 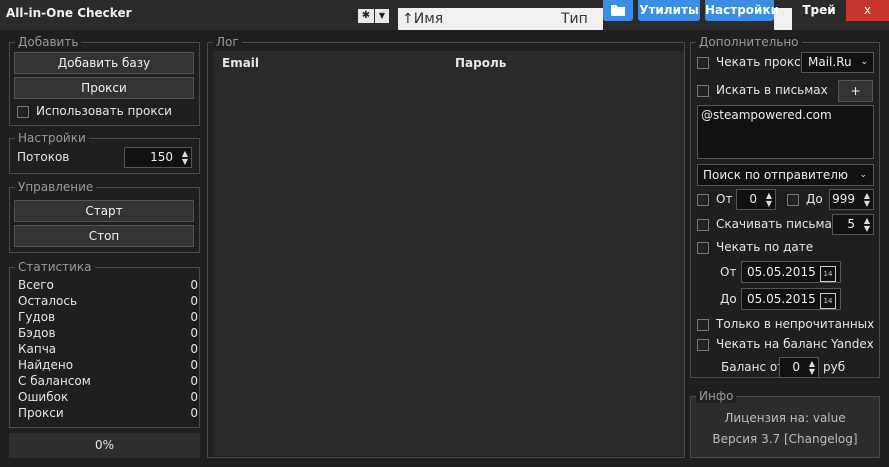 I want to click on info-legend: Инфо, so click(x=716, y=396).